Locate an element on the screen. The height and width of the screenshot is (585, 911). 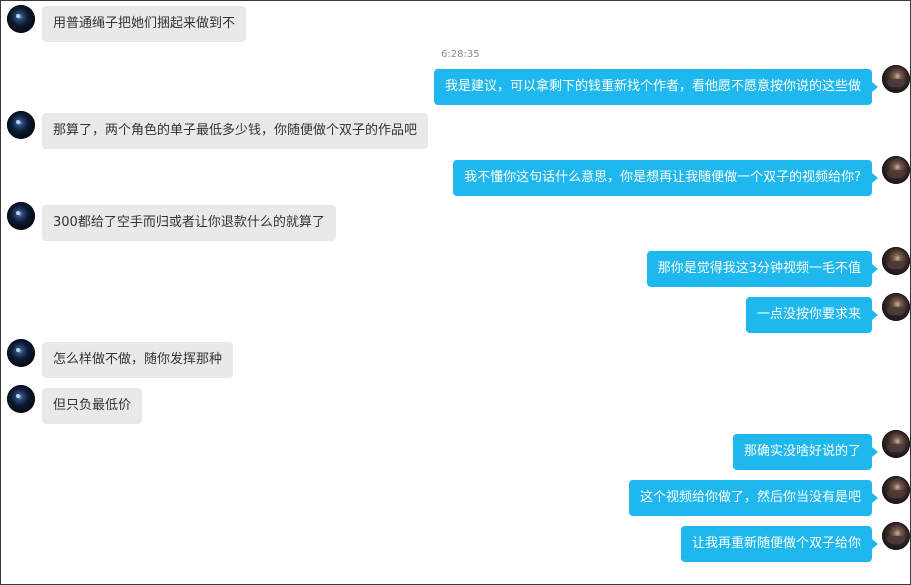
received-message-bubble: 用普通绳子把她们捆起来做到不 is located at coordinates (144, 24).